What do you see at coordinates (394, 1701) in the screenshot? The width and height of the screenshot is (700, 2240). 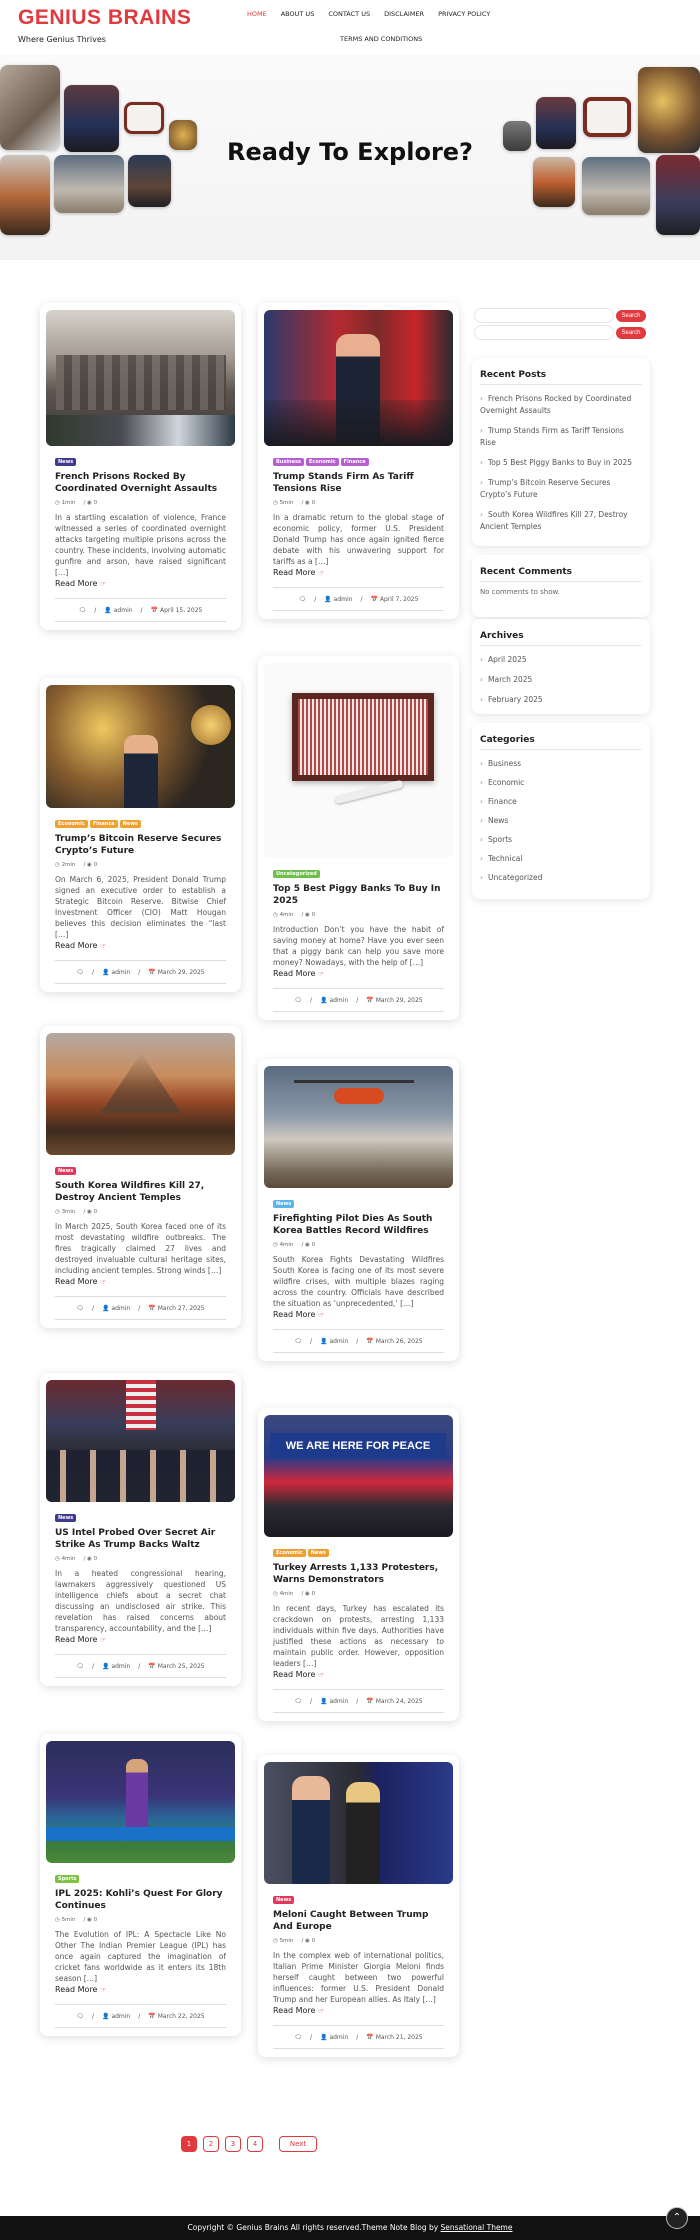 I see `post-date: 📅 March 24, 2025` at bounding box center [394, 1701].